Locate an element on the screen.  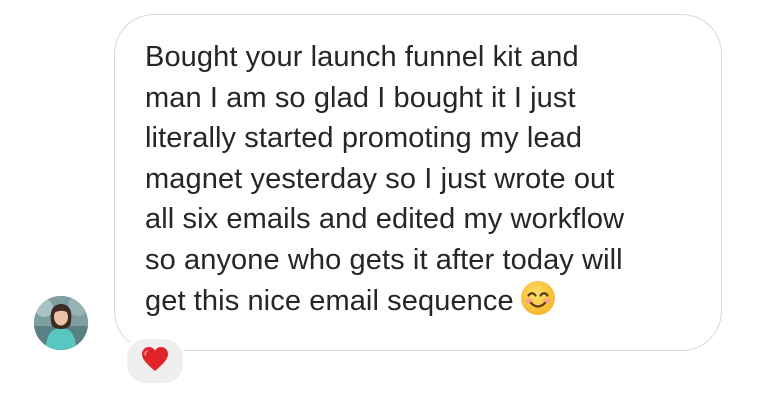
reaction-badge is located at coordinates (155, 361).